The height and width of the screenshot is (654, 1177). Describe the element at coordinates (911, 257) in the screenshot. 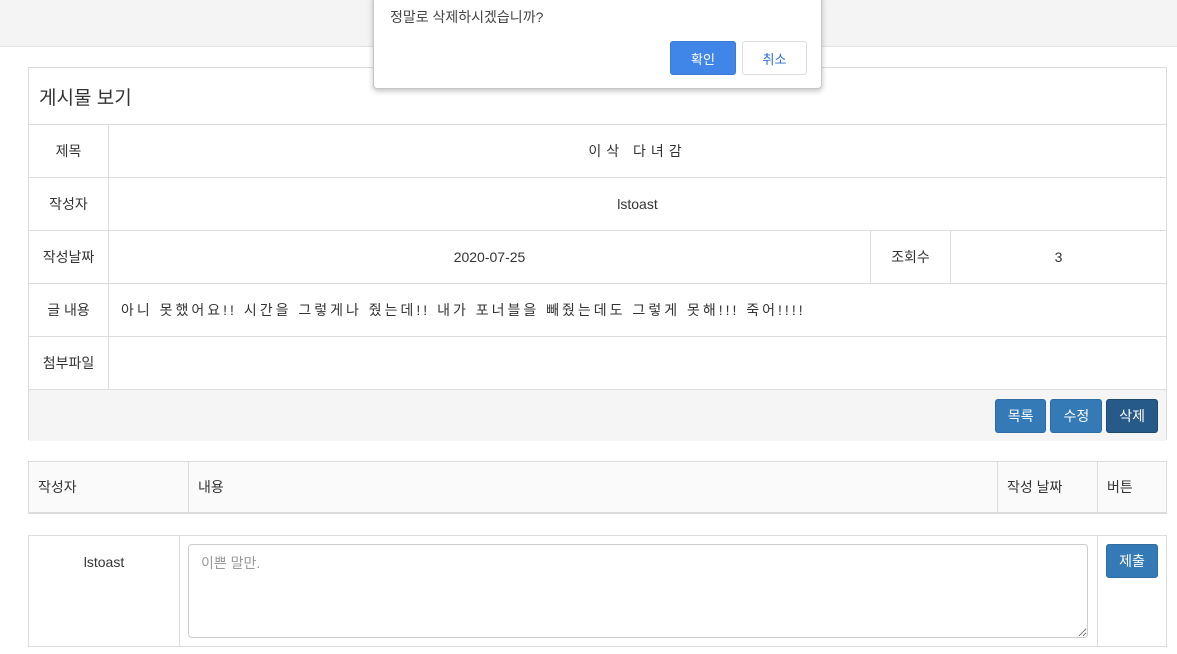

I see `views-label: 조회수` at that location.